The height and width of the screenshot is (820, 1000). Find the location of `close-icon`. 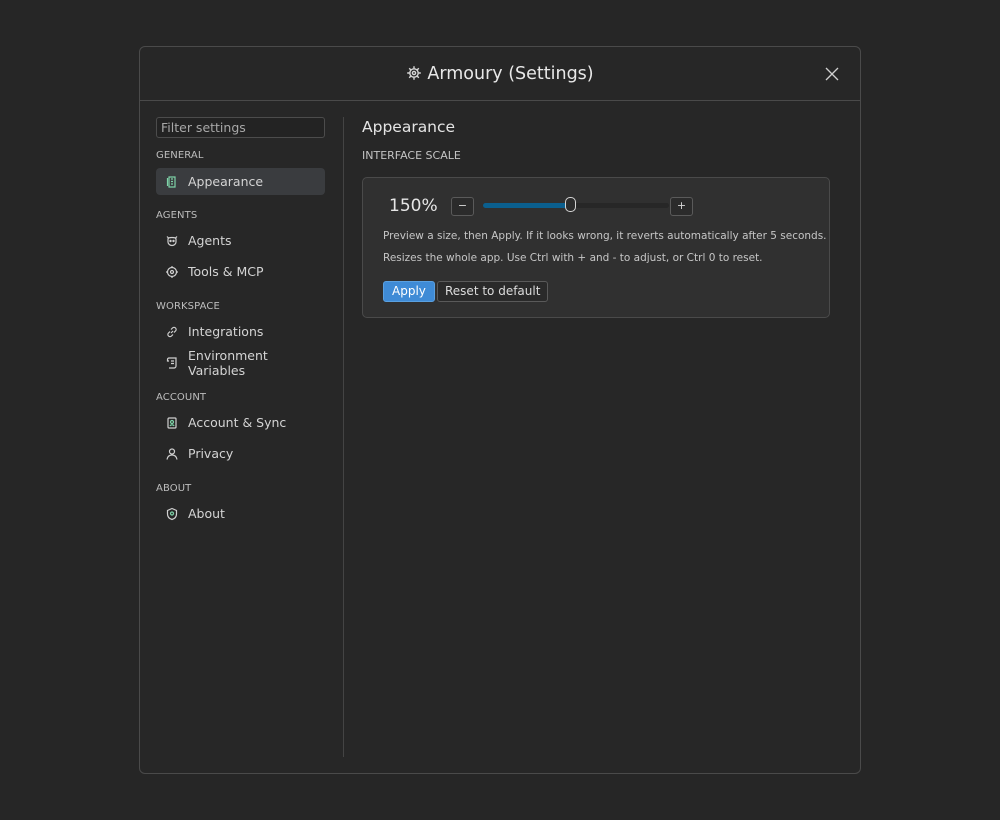

close-icon is located at coordinates (832, 74).